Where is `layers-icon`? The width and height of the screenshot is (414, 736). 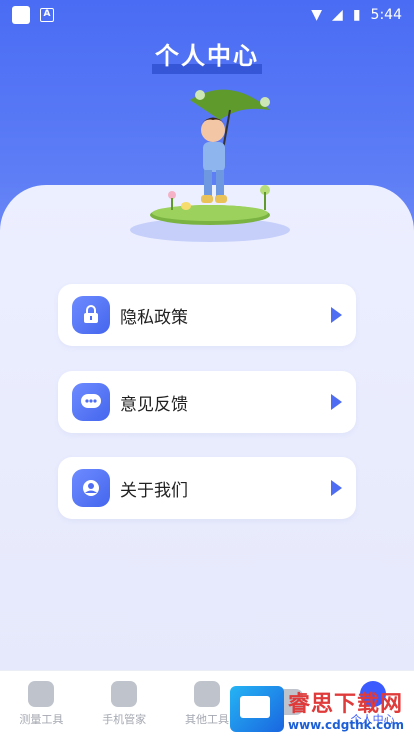 layers-icon is located at coordinates (206, 693).